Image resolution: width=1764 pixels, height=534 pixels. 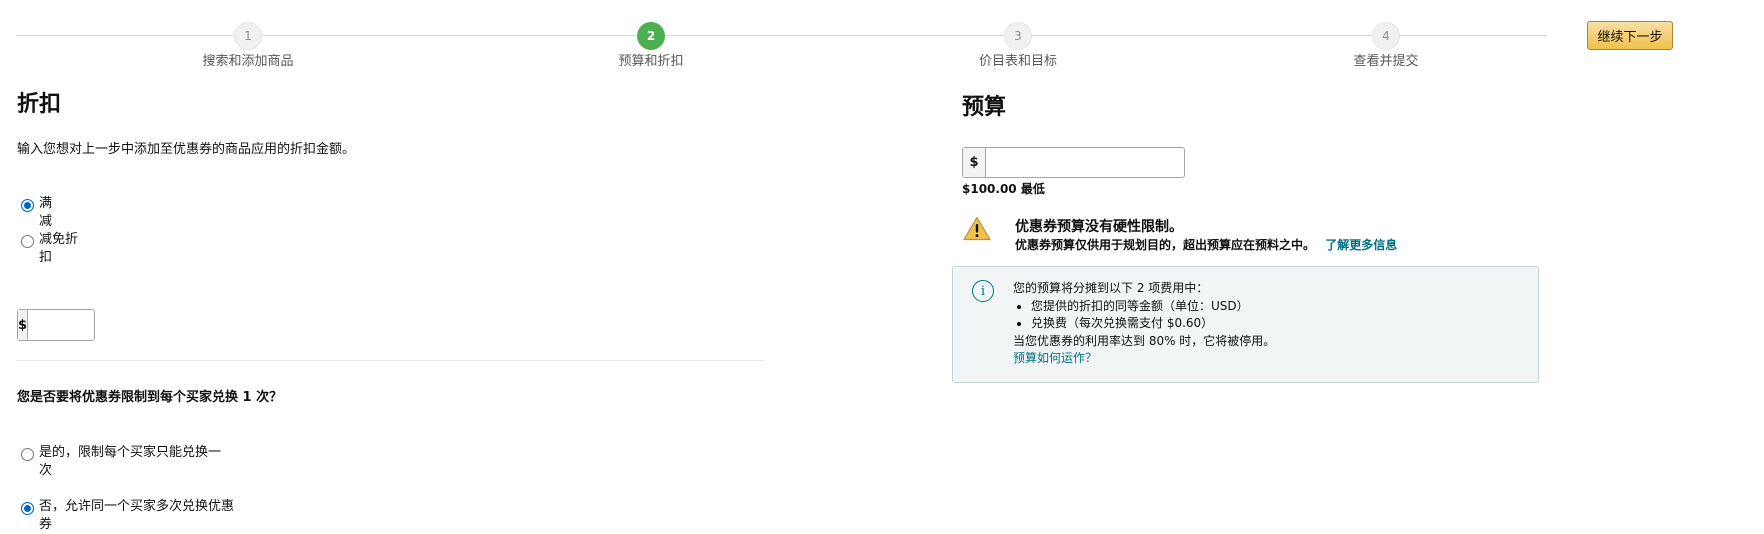 What do you see at coordinates (1153, 324) in the screenshot?
I see `budget-info-item: 兑换费（每次兑换需支付 $0.60）` at bounding box center [1153, 324].